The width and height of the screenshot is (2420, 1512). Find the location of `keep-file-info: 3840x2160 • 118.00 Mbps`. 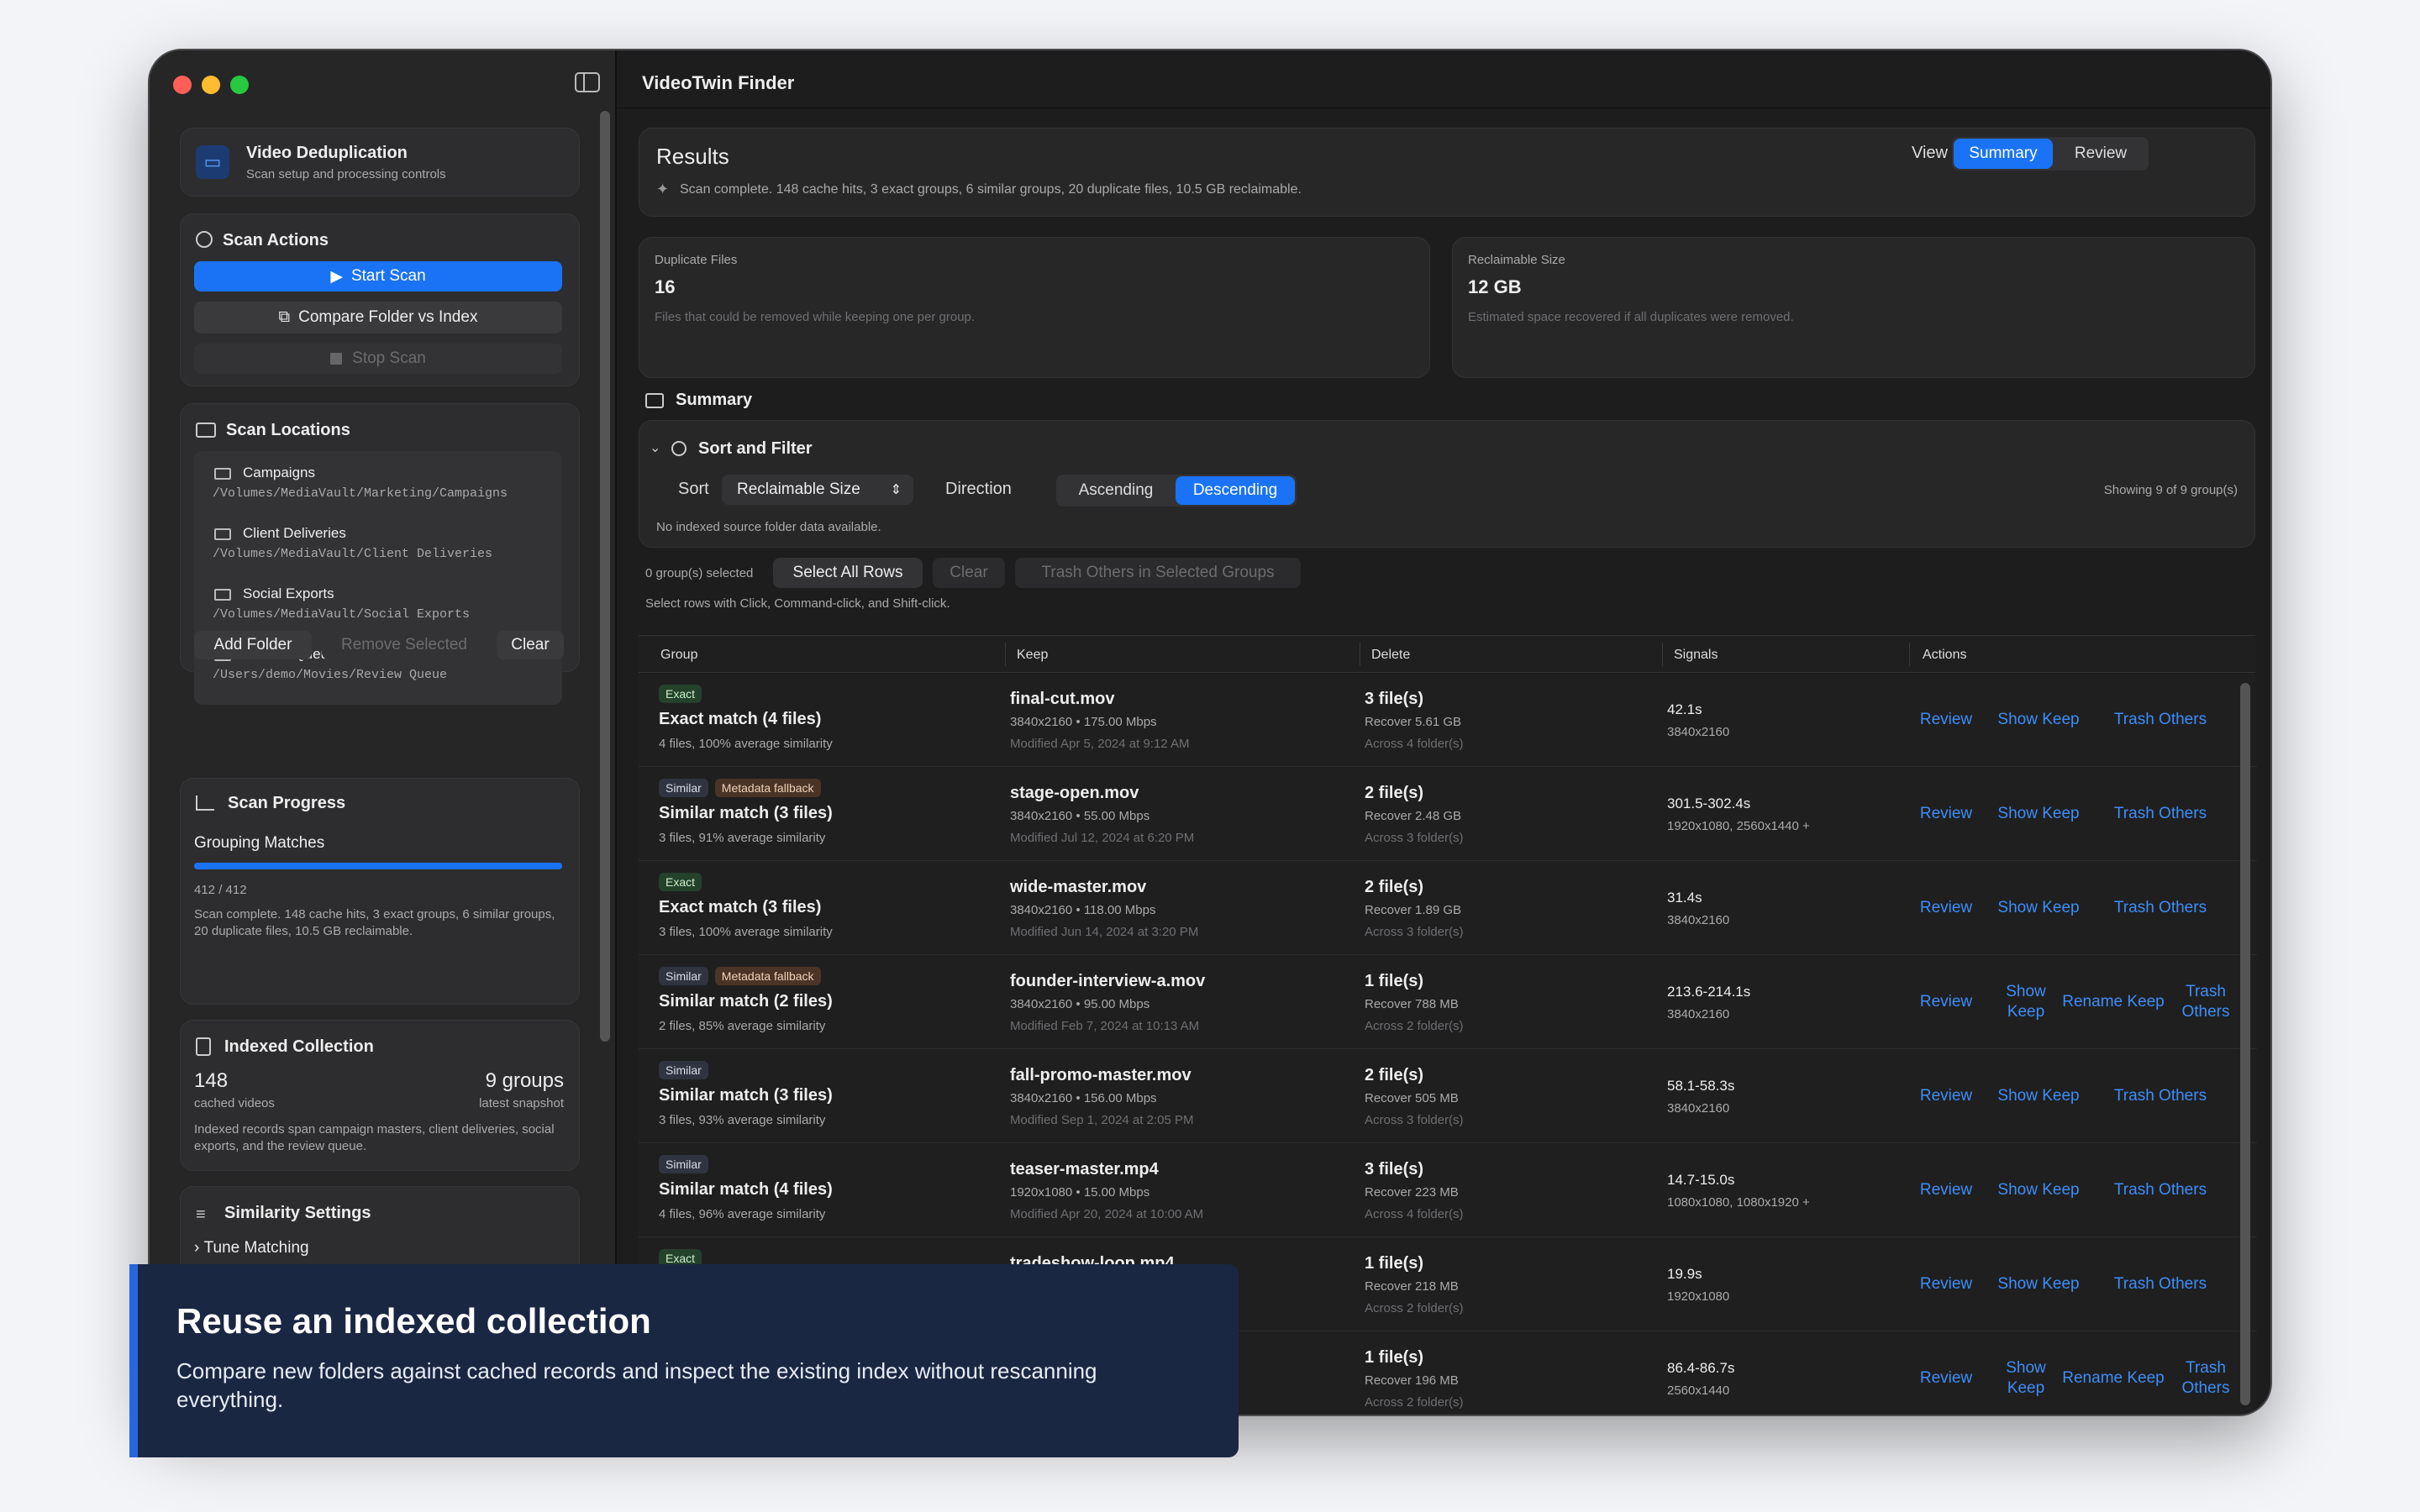

keep-file-info: 3840x2160 • 118.00 Mbps is located at coordinates (1083, 910).